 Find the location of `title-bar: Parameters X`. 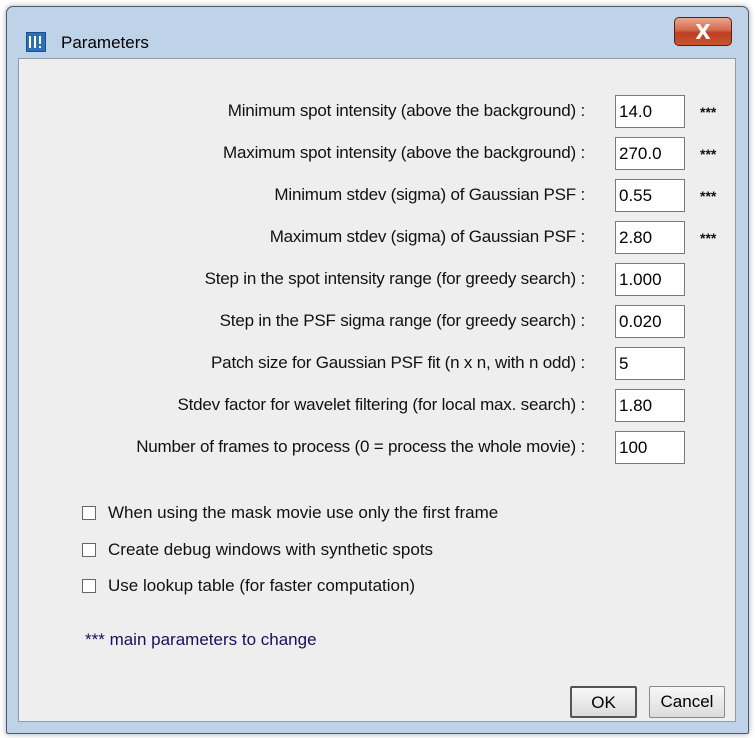

title-bar: Parameters X is located at coordinates (377, 32).